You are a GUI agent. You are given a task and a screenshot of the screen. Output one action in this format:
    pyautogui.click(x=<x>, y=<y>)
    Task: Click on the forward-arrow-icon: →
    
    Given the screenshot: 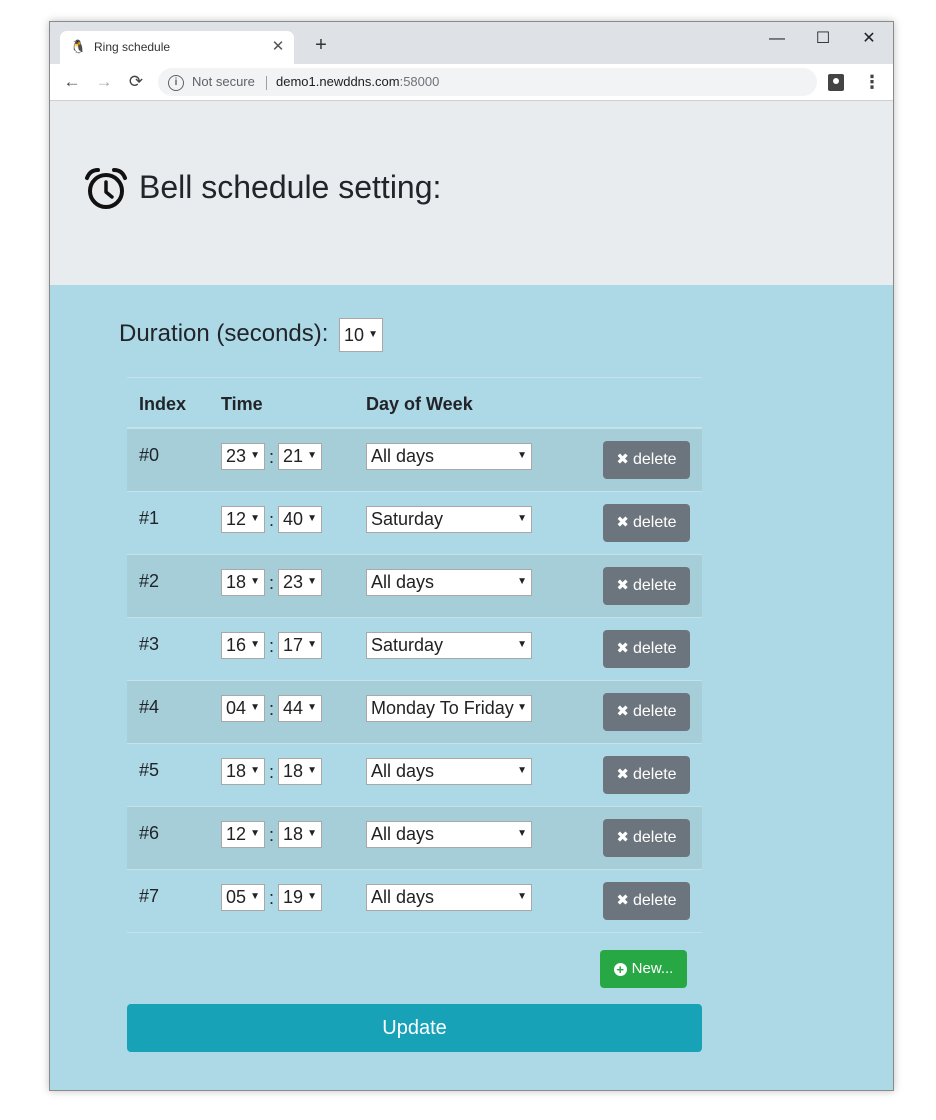 What is the action you would take?
    pyautogui.click(x=104, y=82)
    